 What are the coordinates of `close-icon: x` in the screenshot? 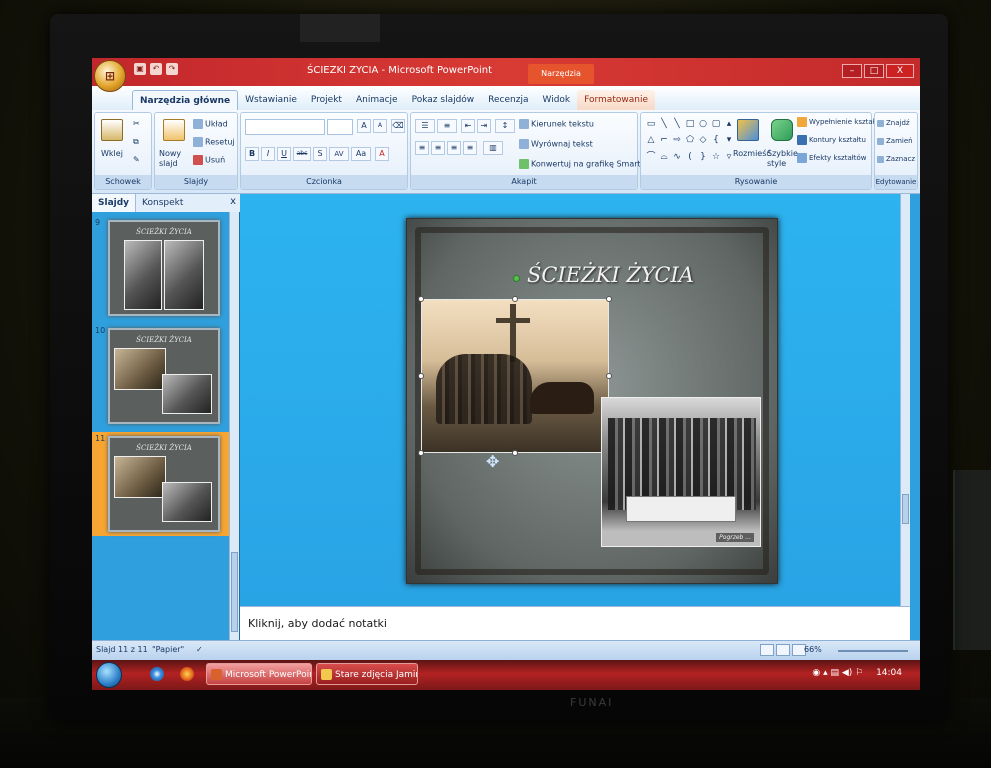 It's located at (233, 201).